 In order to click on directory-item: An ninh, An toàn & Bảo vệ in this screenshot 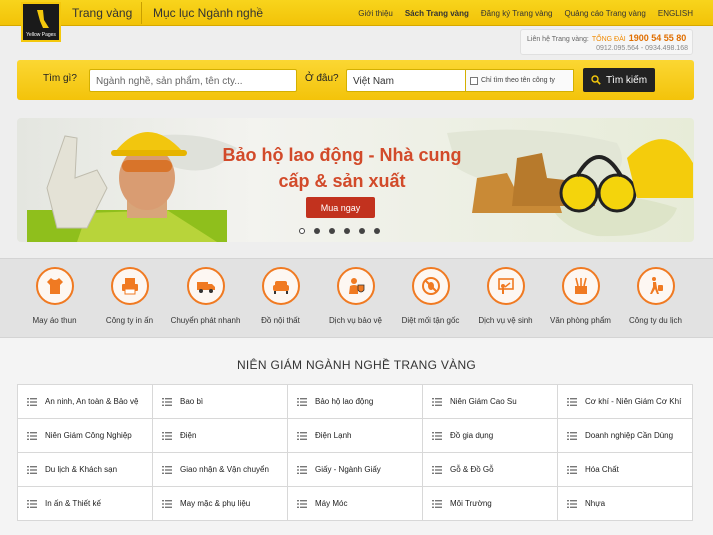, I will do `click(85, 402)`.